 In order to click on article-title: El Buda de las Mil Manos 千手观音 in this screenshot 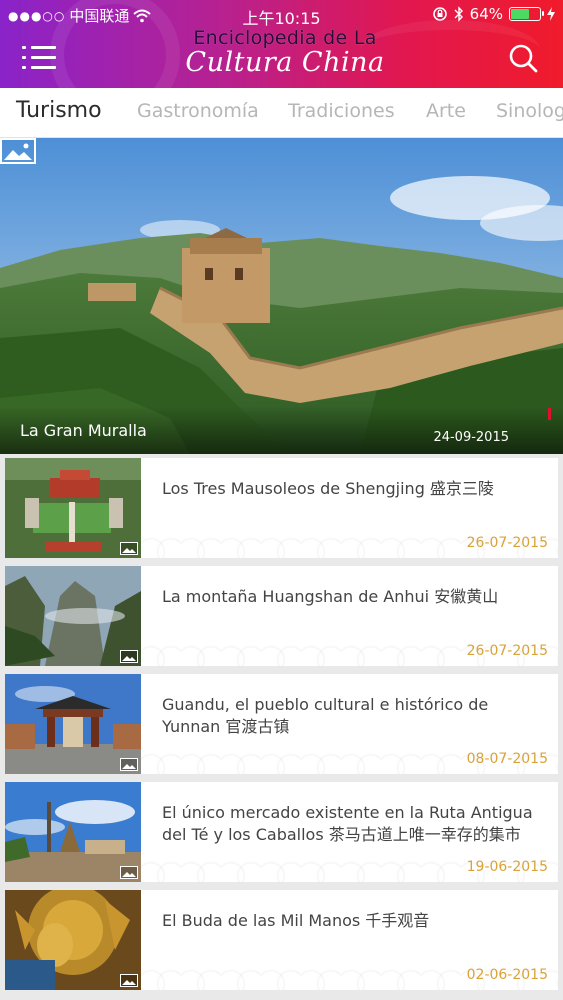, I will do `click(296, 920)`.